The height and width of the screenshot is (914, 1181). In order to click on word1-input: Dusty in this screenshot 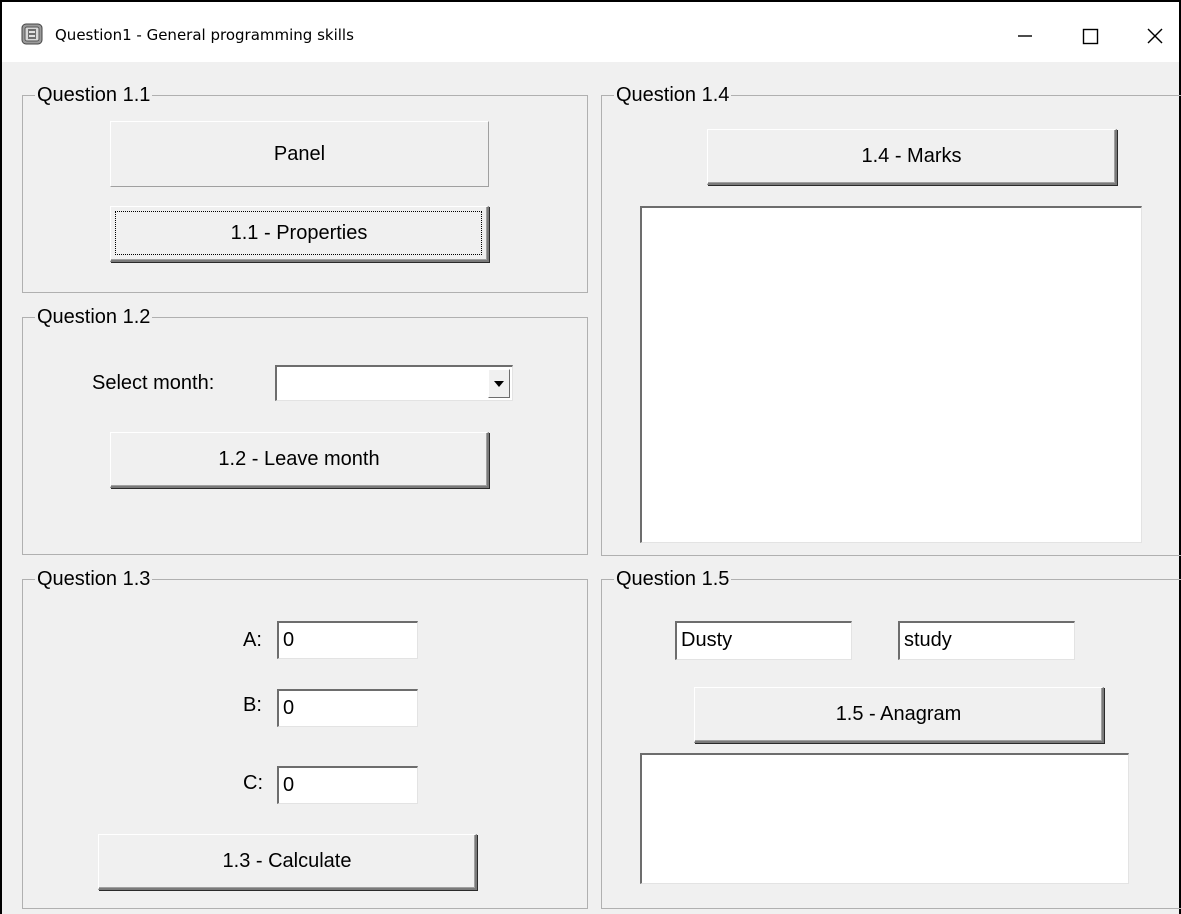, I will do `click(763, 640)`.